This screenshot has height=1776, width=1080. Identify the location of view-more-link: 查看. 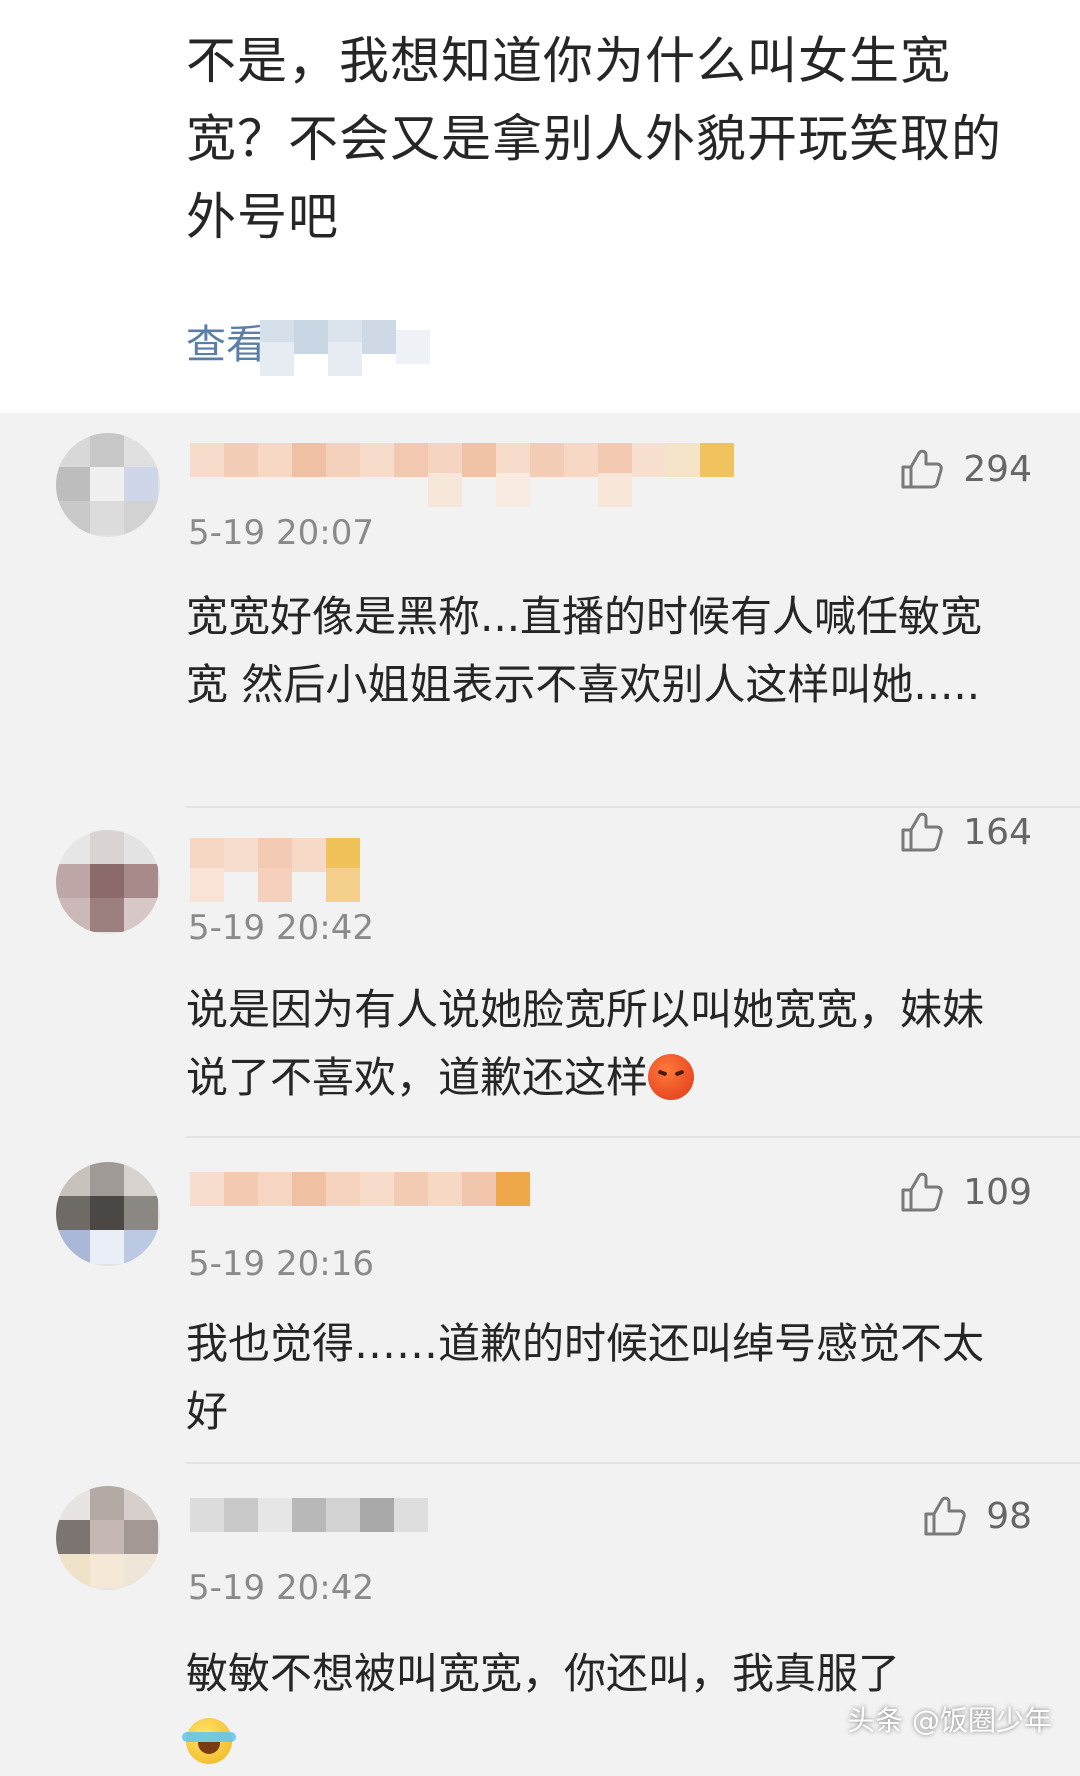
(226, 345).